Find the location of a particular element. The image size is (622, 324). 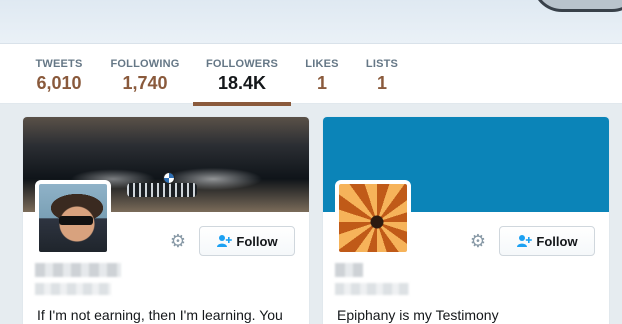

stat-lists: LISTS 1 is located at coordinates (382, 74).